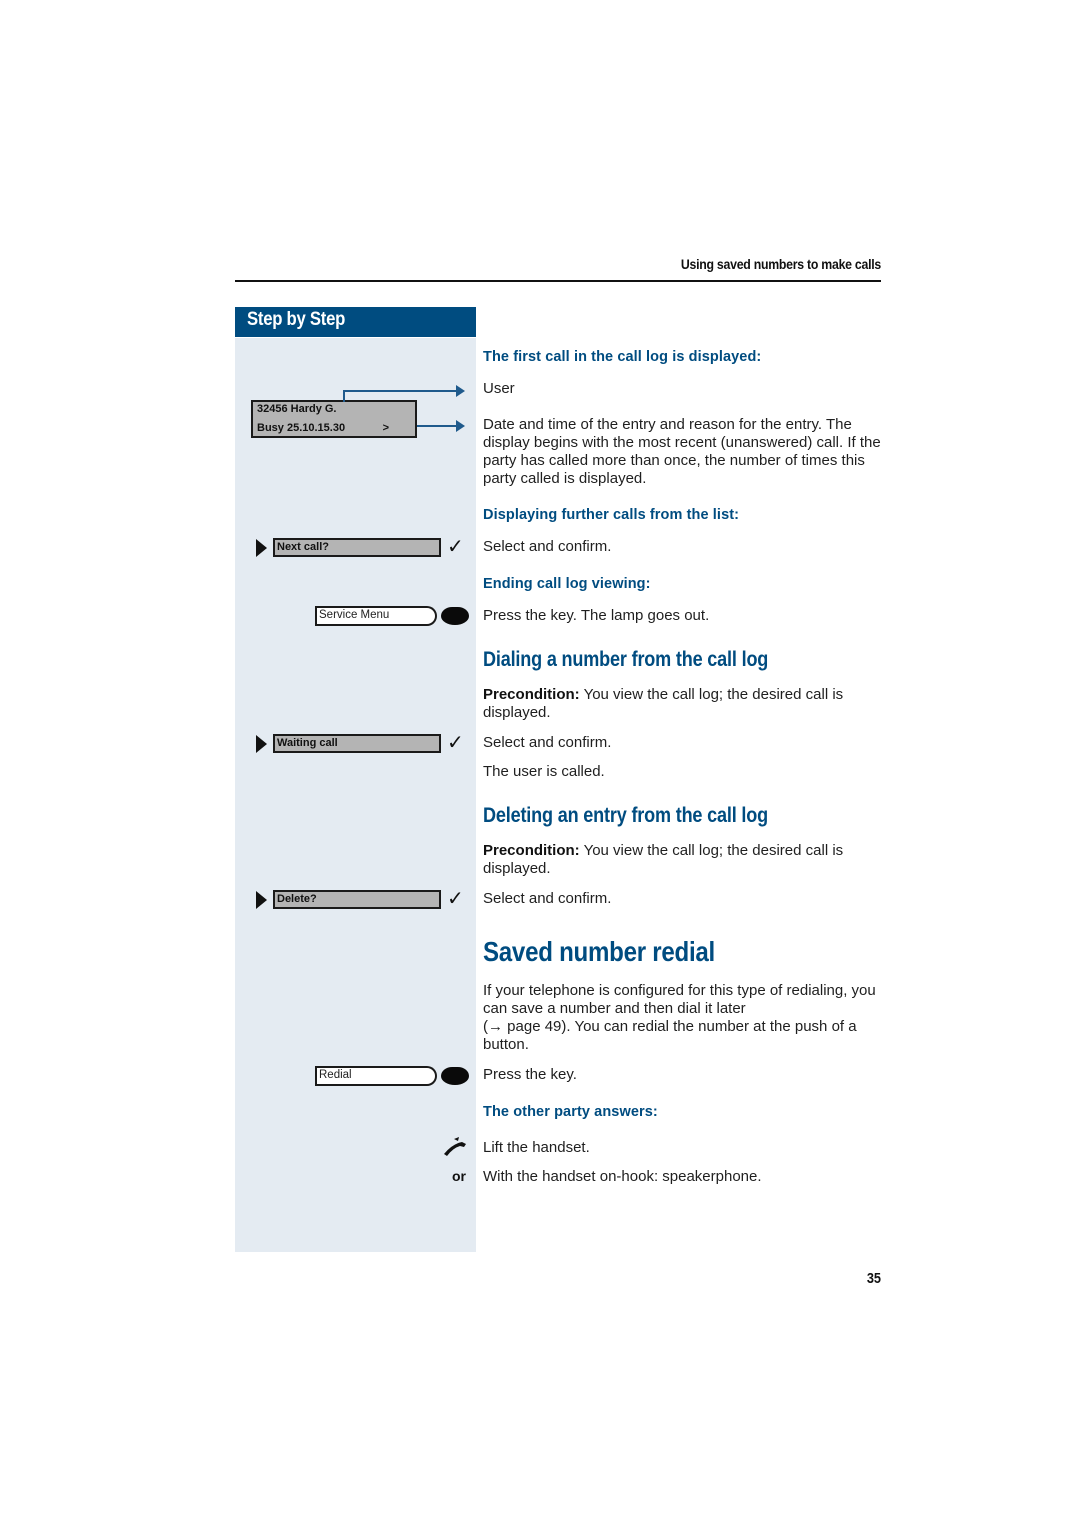 The image size is (1080, 1528). I want to click on step-sidebar, so click(355, 795).